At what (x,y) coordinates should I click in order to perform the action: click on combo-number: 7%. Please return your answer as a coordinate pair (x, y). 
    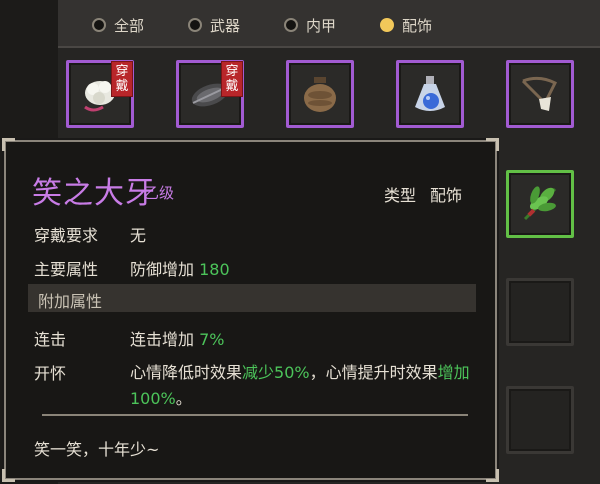
    Looking at the image, I should click on (212, 339).